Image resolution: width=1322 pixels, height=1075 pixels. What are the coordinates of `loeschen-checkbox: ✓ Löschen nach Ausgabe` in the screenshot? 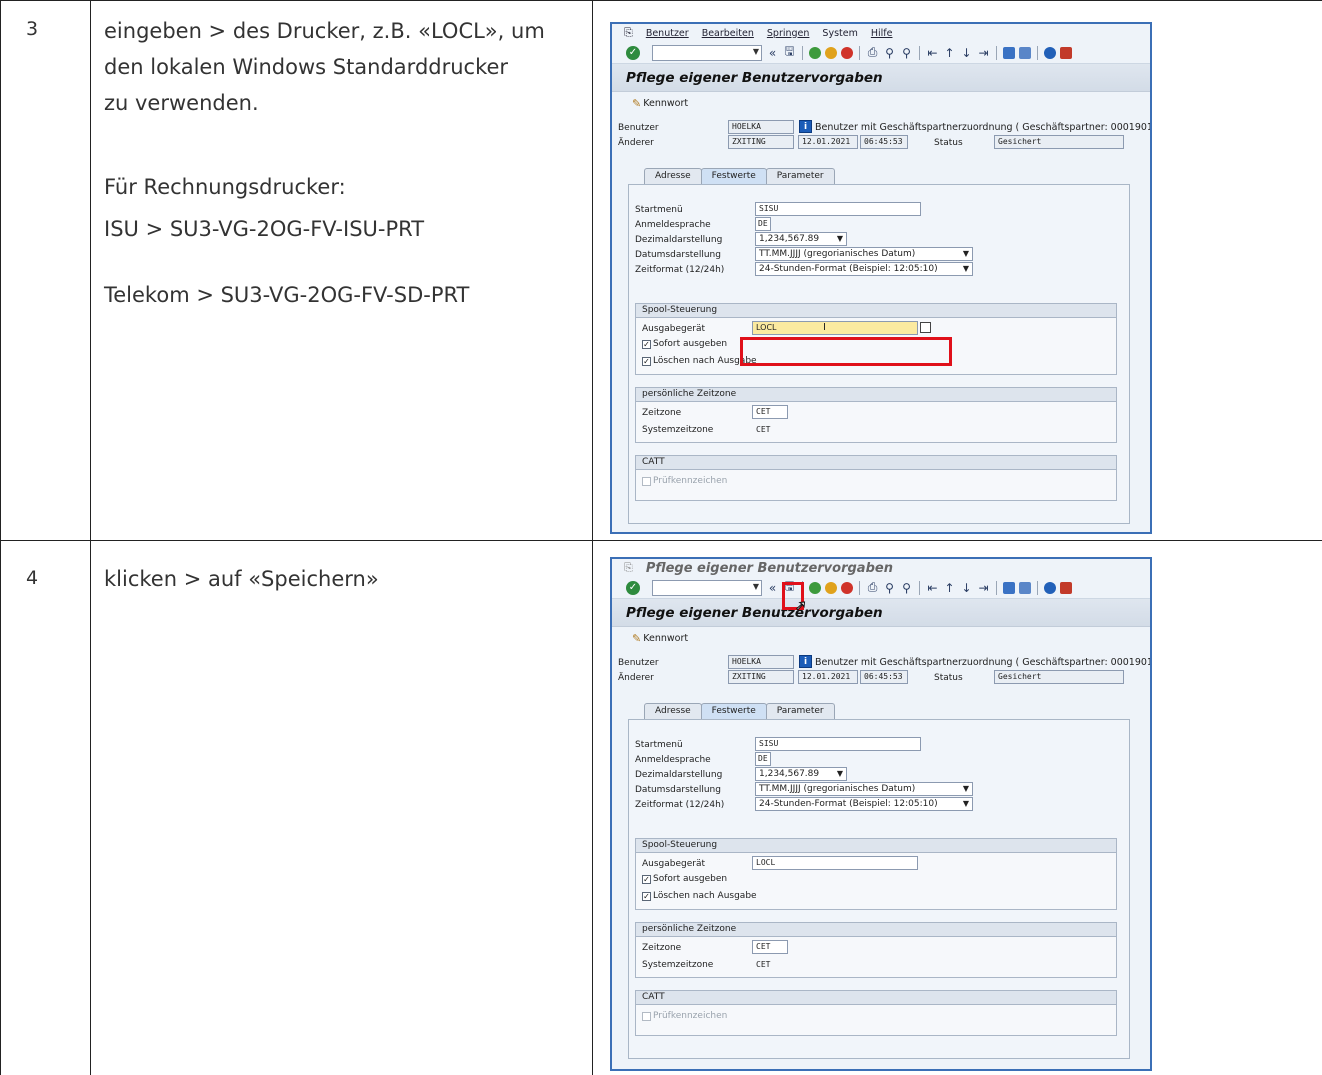 It's located at (699, 896).